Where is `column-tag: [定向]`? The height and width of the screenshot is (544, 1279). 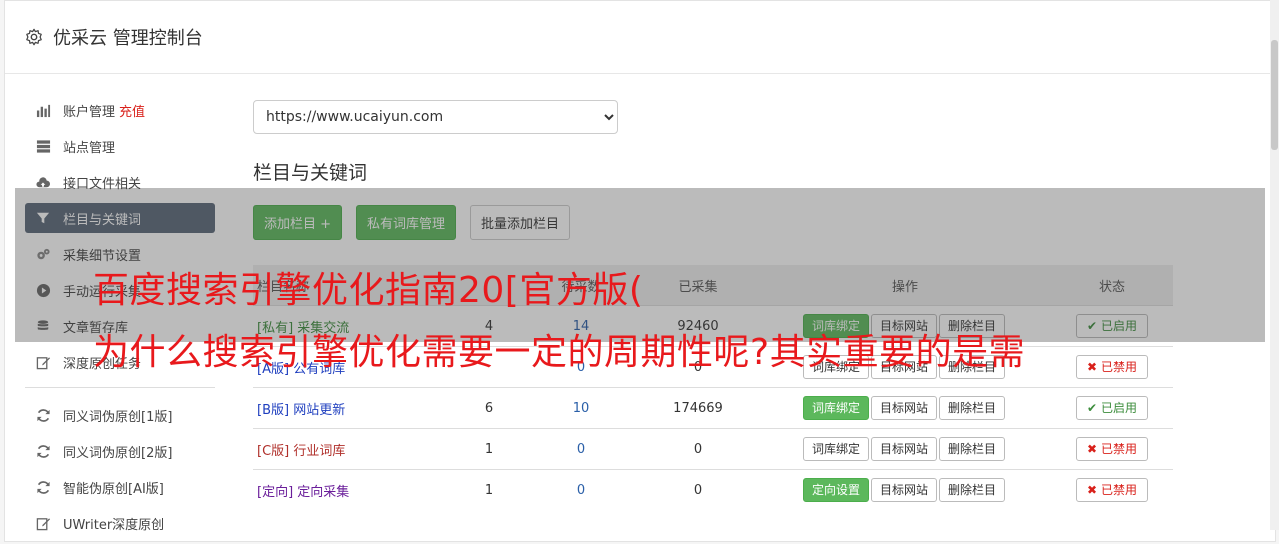 column-tag: [定向] is located at coordinates (275, 492).